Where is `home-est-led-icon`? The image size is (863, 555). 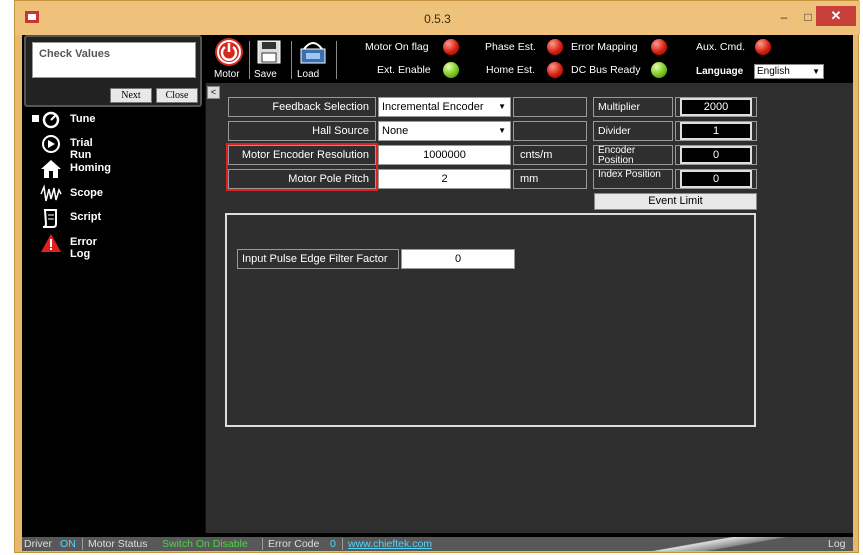 home-est-led-icon is located at coordinates (555, 70).